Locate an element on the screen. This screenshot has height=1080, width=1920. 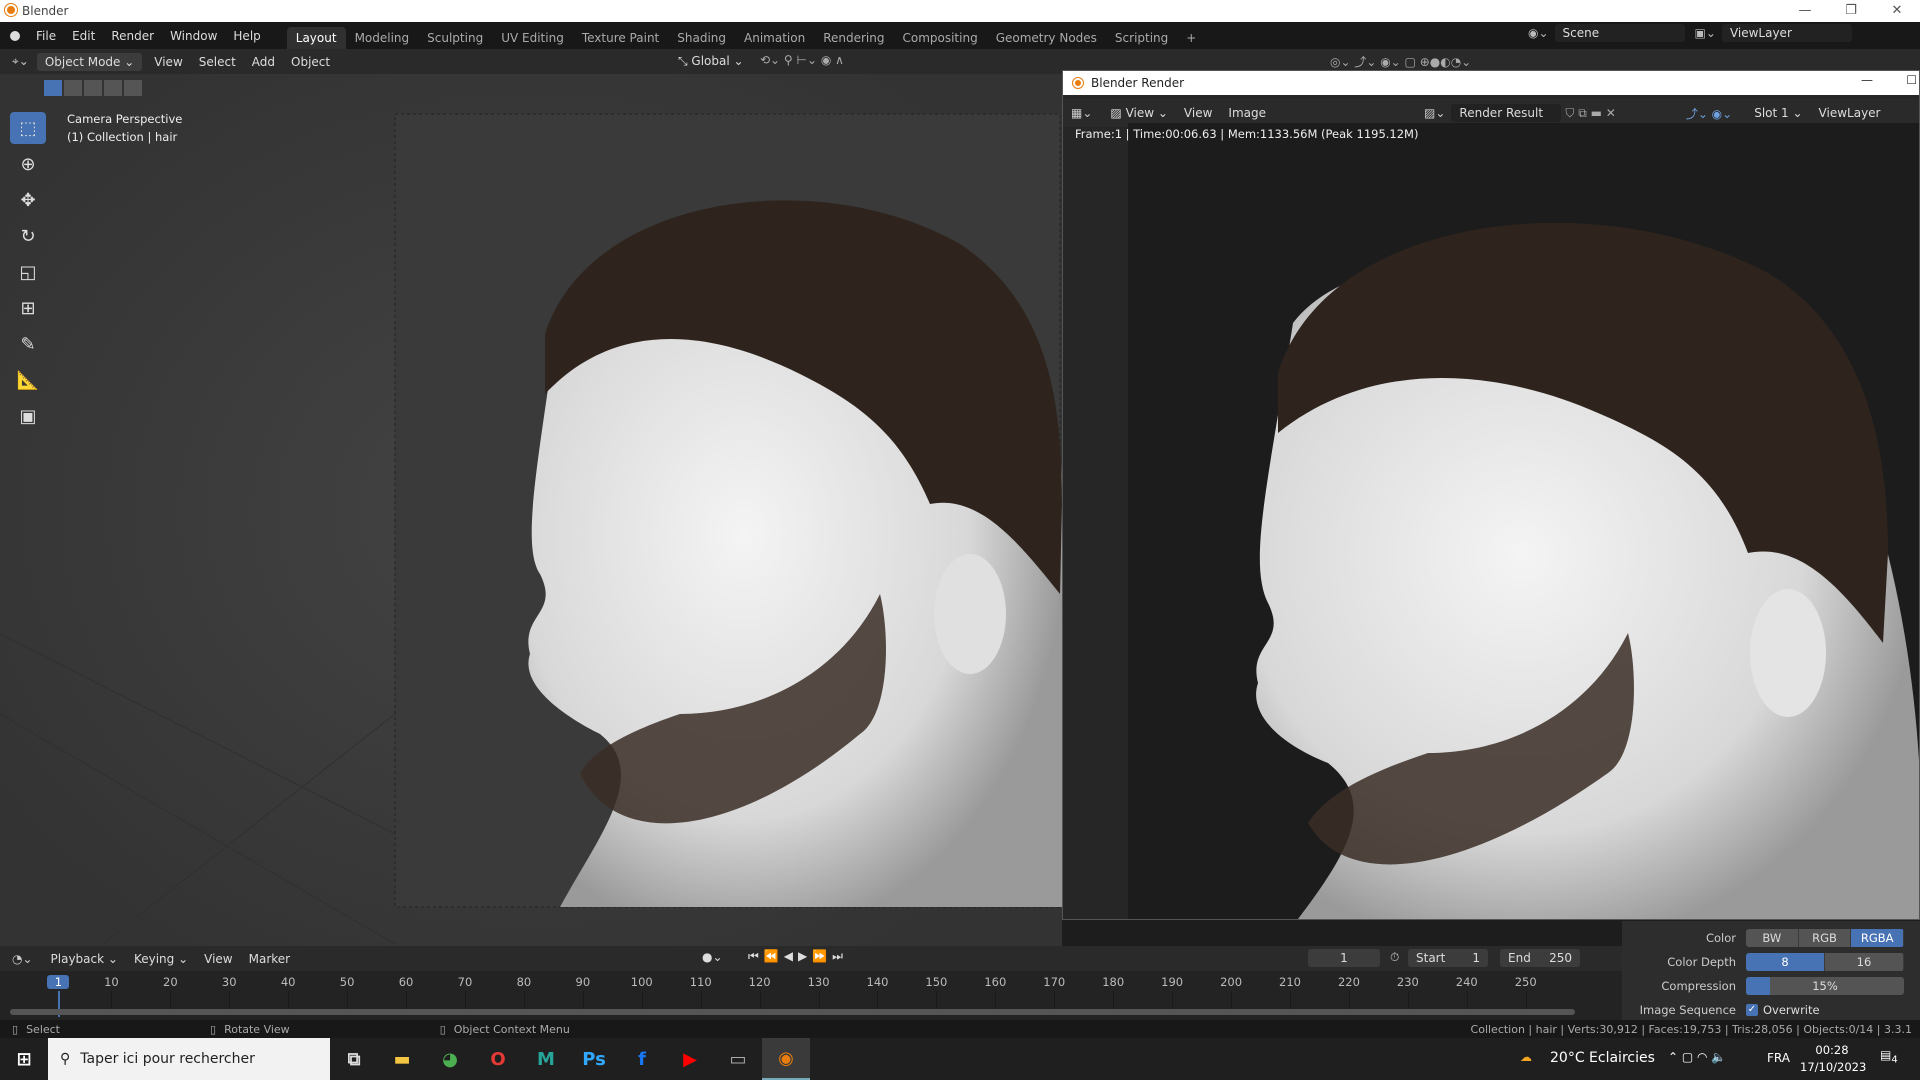
orientation-dropdown: ⤡ Global ⌄ is located at coordinates (711, 61).